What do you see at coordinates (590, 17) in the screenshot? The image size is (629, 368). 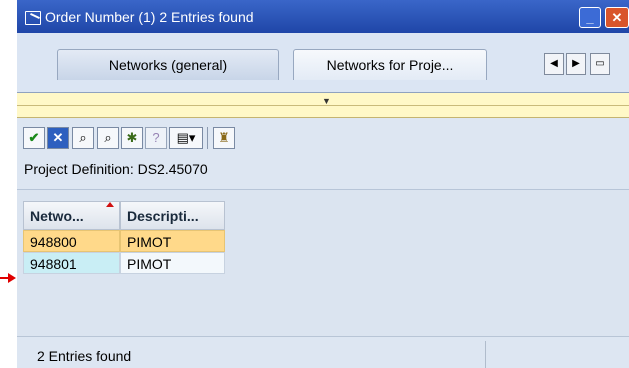 I see `minimize-button: _` at bounding box center [590, 17].